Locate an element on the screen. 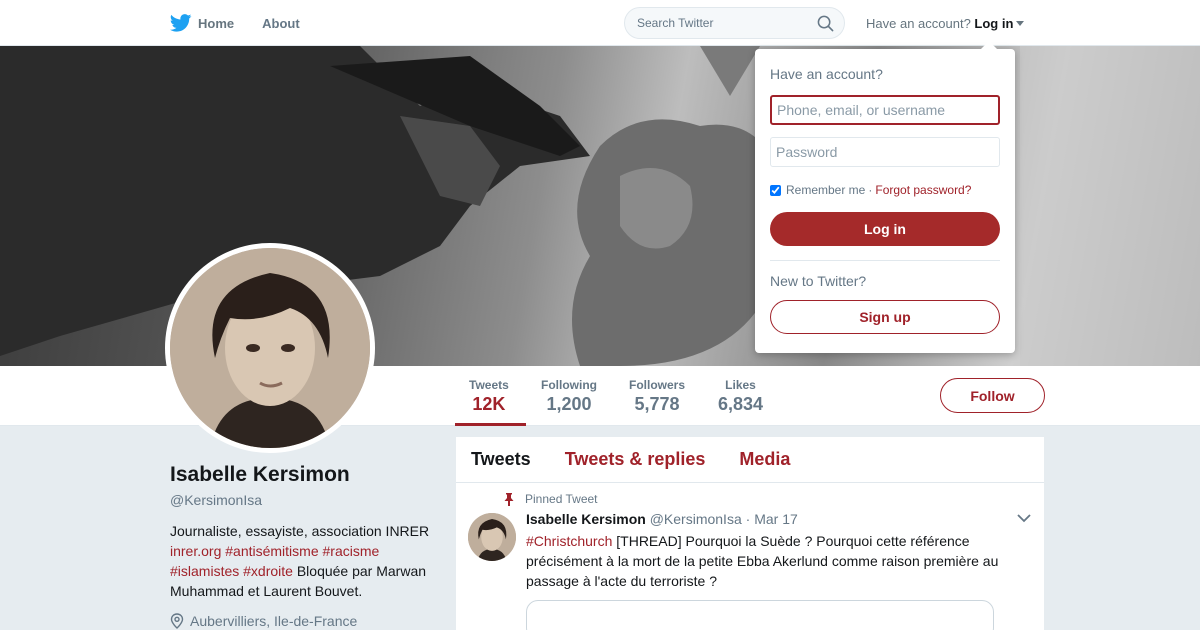 The image size is (1200, 630). timeline-tabs: Tweets Tweets & replies Media is located at coordinates (750, 460).